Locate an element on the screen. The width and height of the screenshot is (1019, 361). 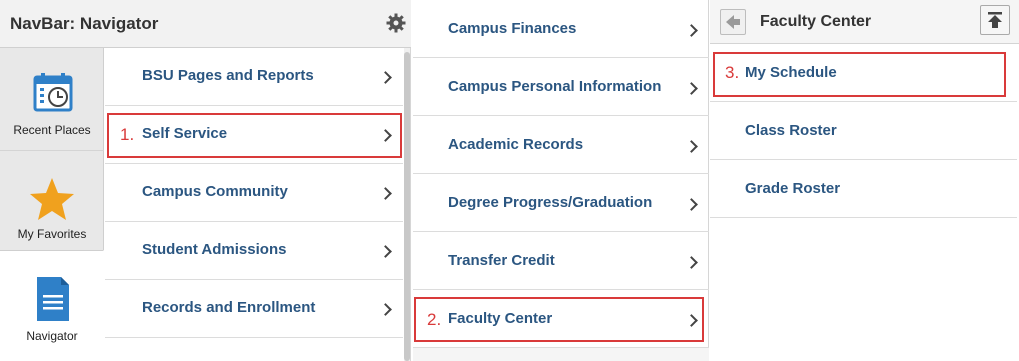
menu-item-label: Transfer Credit is located at coordinates (501, 260).